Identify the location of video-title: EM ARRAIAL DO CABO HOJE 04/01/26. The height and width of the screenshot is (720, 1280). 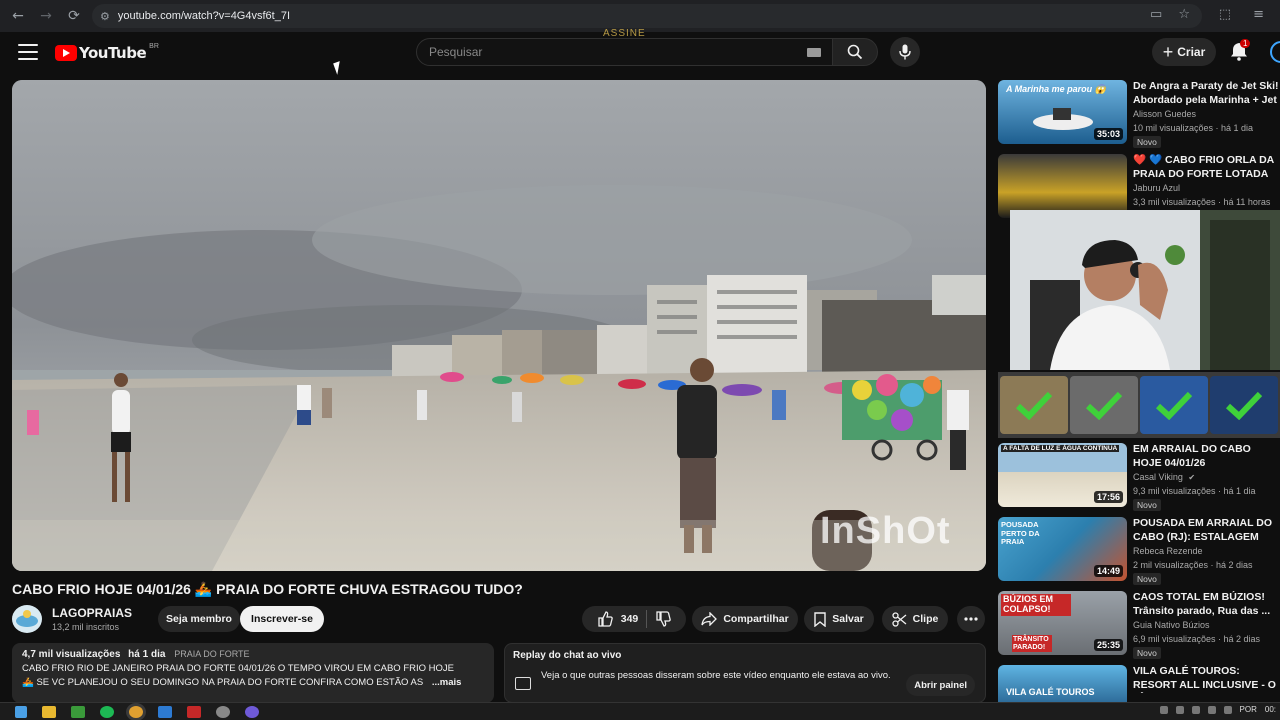
(1206, 457).